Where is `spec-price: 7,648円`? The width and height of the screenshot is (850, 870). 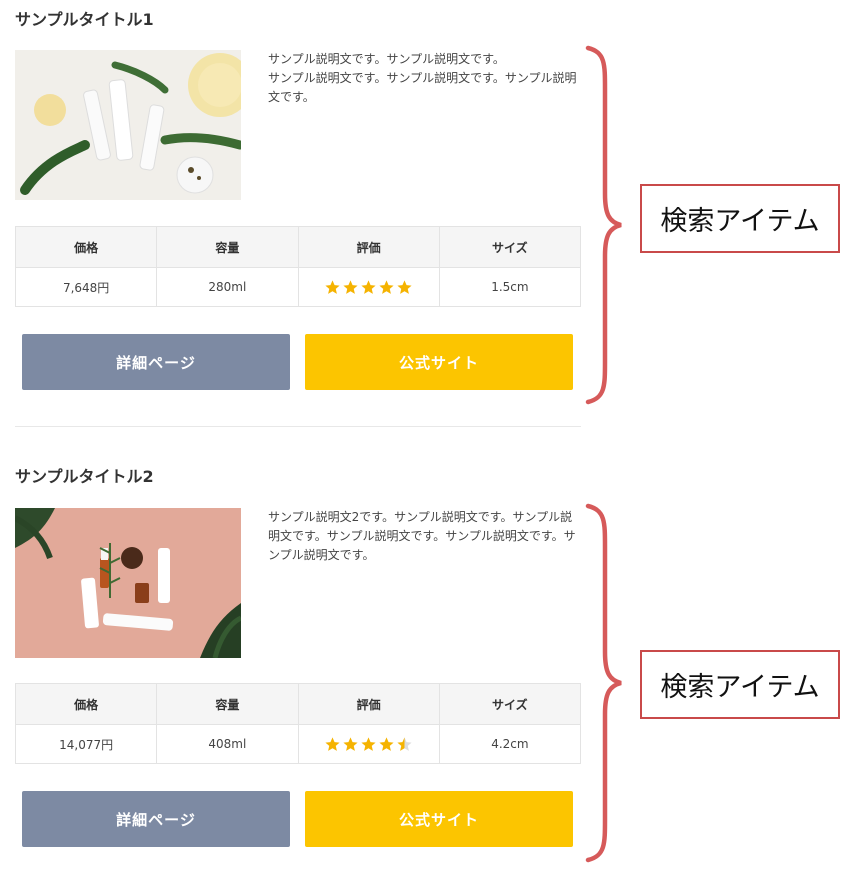
spec-price: 7,648円 is located at coordinates (86, 287).